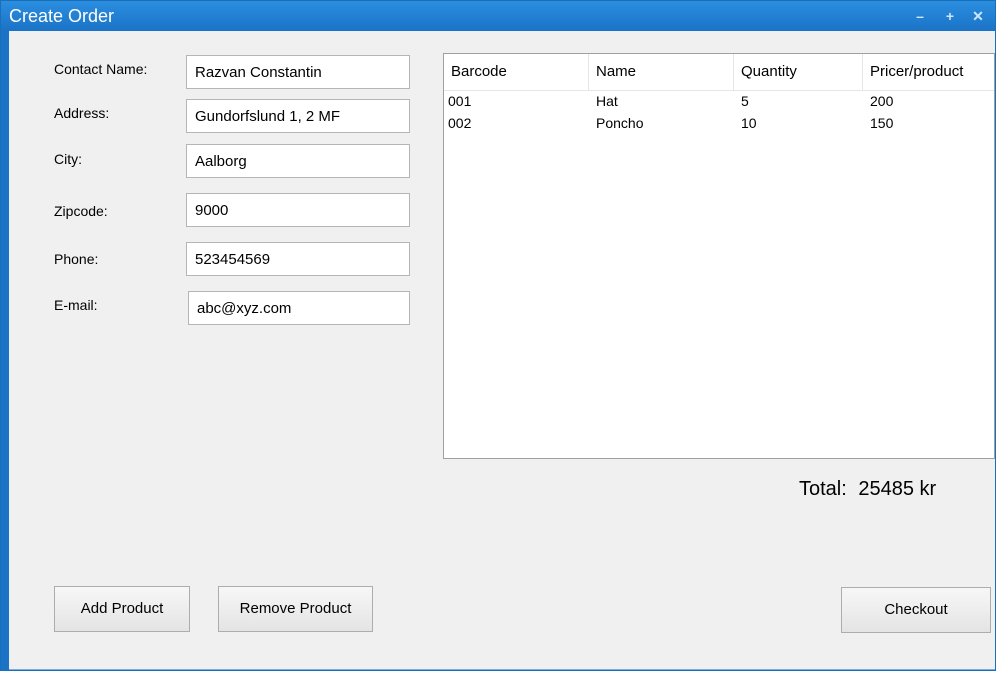 Image resolution: width=998 pixels, height=673 pixels. What do you see at coordinates (62, 16) in the screenshot?
I see `window-title: Create Order` at bounding box center [62, 16].